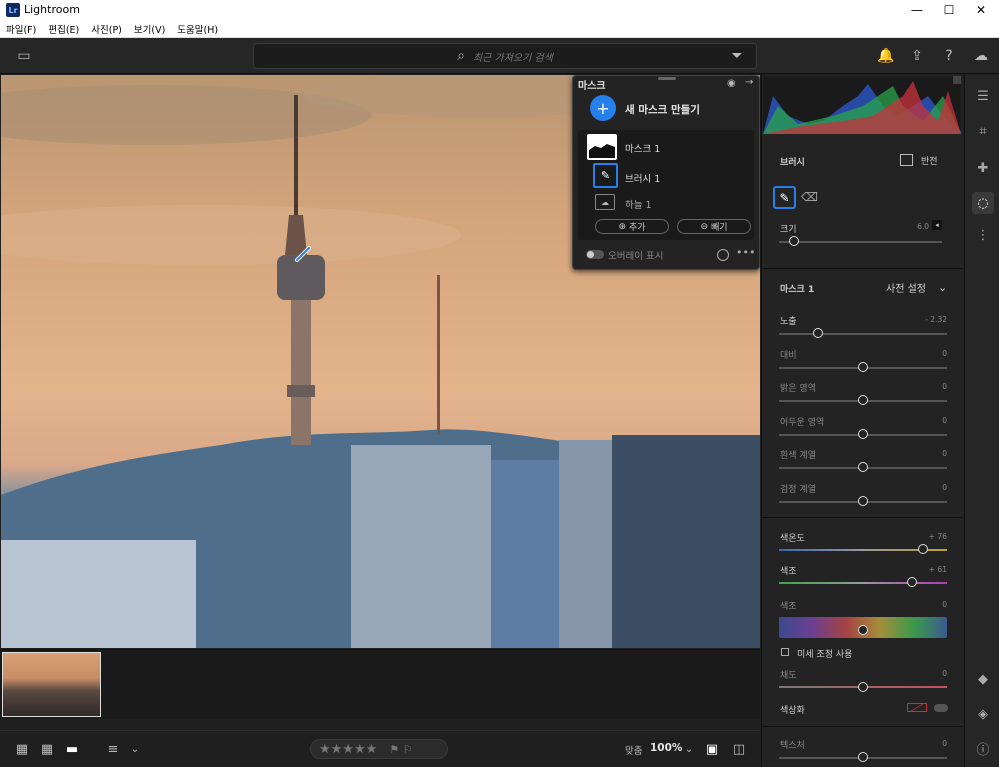 The width and height of the screenshot is (999, 767). Describe the element at coordinates (886, 56) in the screenshot. I see `bell-icon: 🔔` at that location.